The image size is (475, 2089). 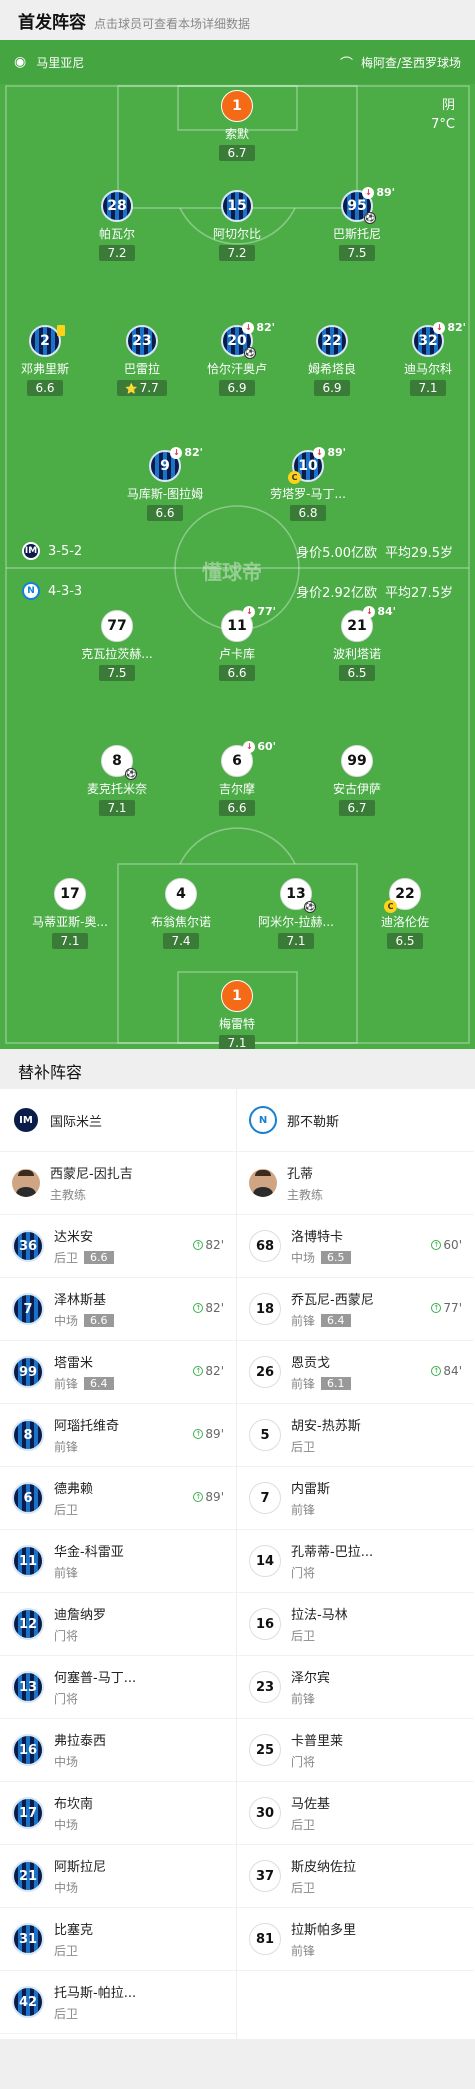 What do you see at coordinates (237, 341) in the screenshot?
I see `player-number: 20` at bounding box center [237, 341].